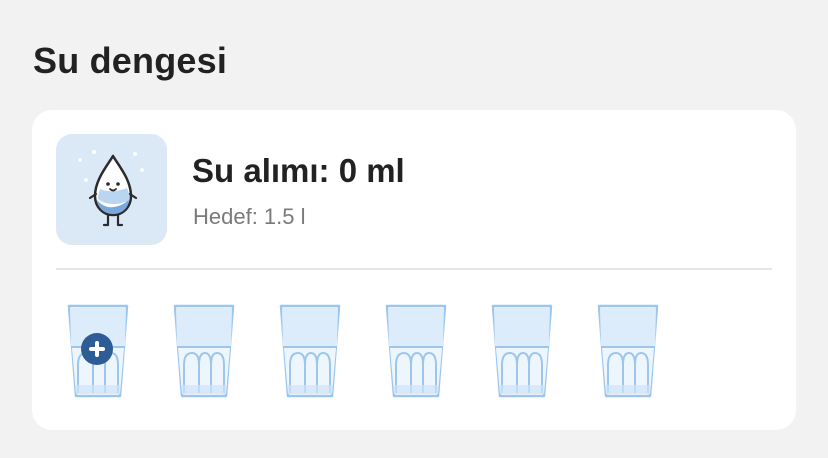 This screenshot has height=458, width=828. I want to click on water-drop-mascot-icon, so click(111, 189).